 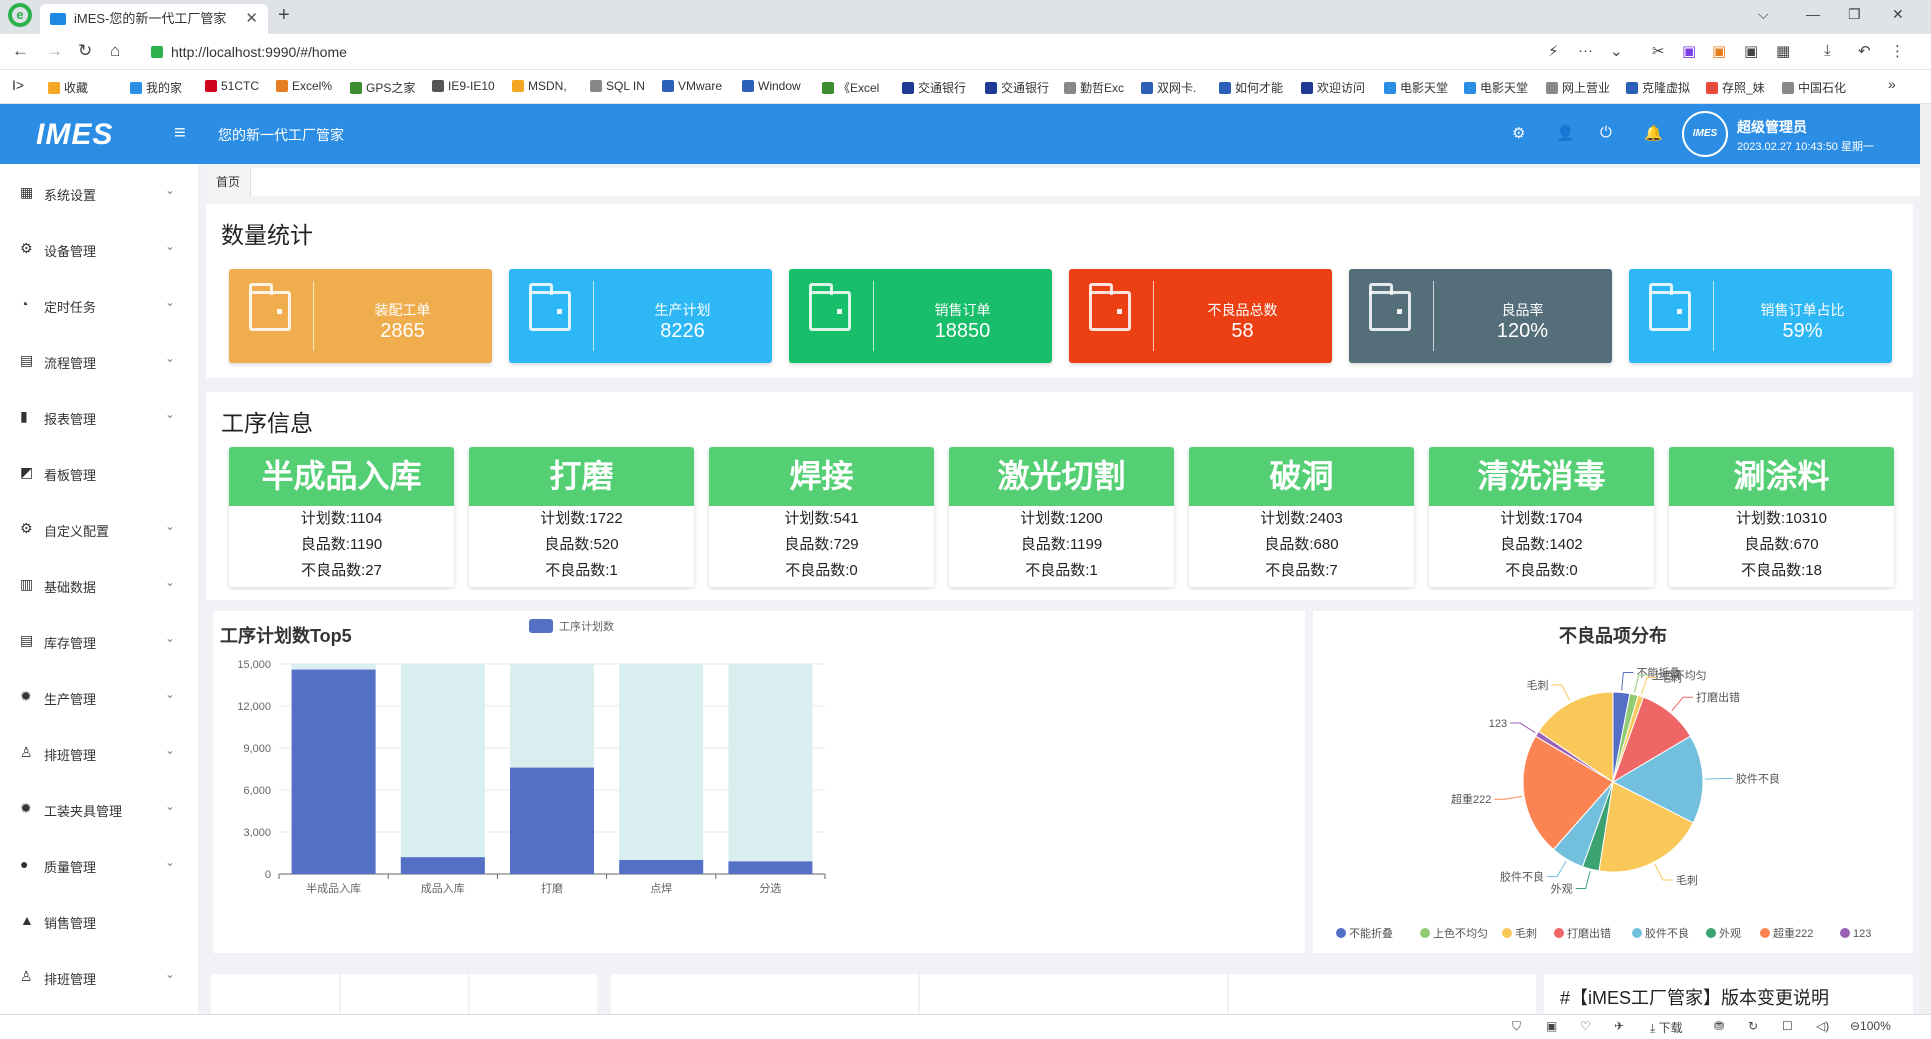 I want to click on avatar: IMES, so click(x=1705, y=134).